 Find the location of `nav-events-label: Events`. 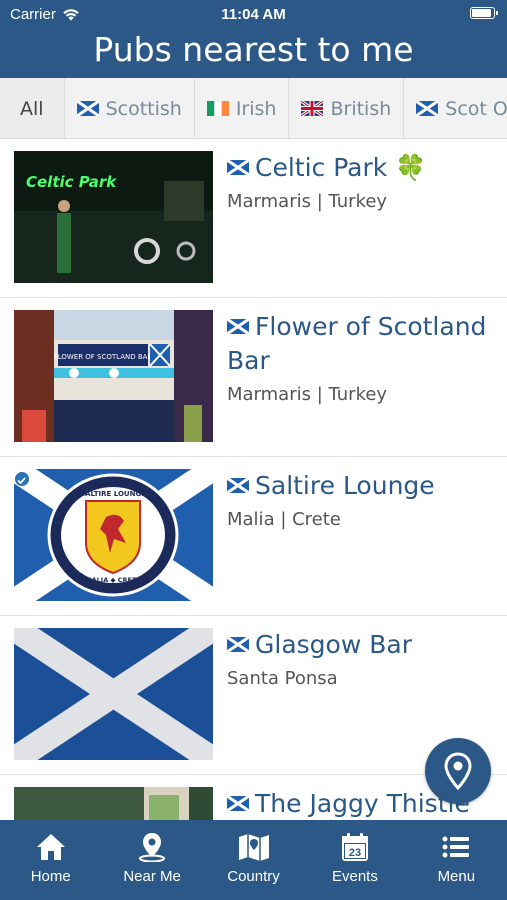

nav-events-label: Events is located at coordinates (354, 876).